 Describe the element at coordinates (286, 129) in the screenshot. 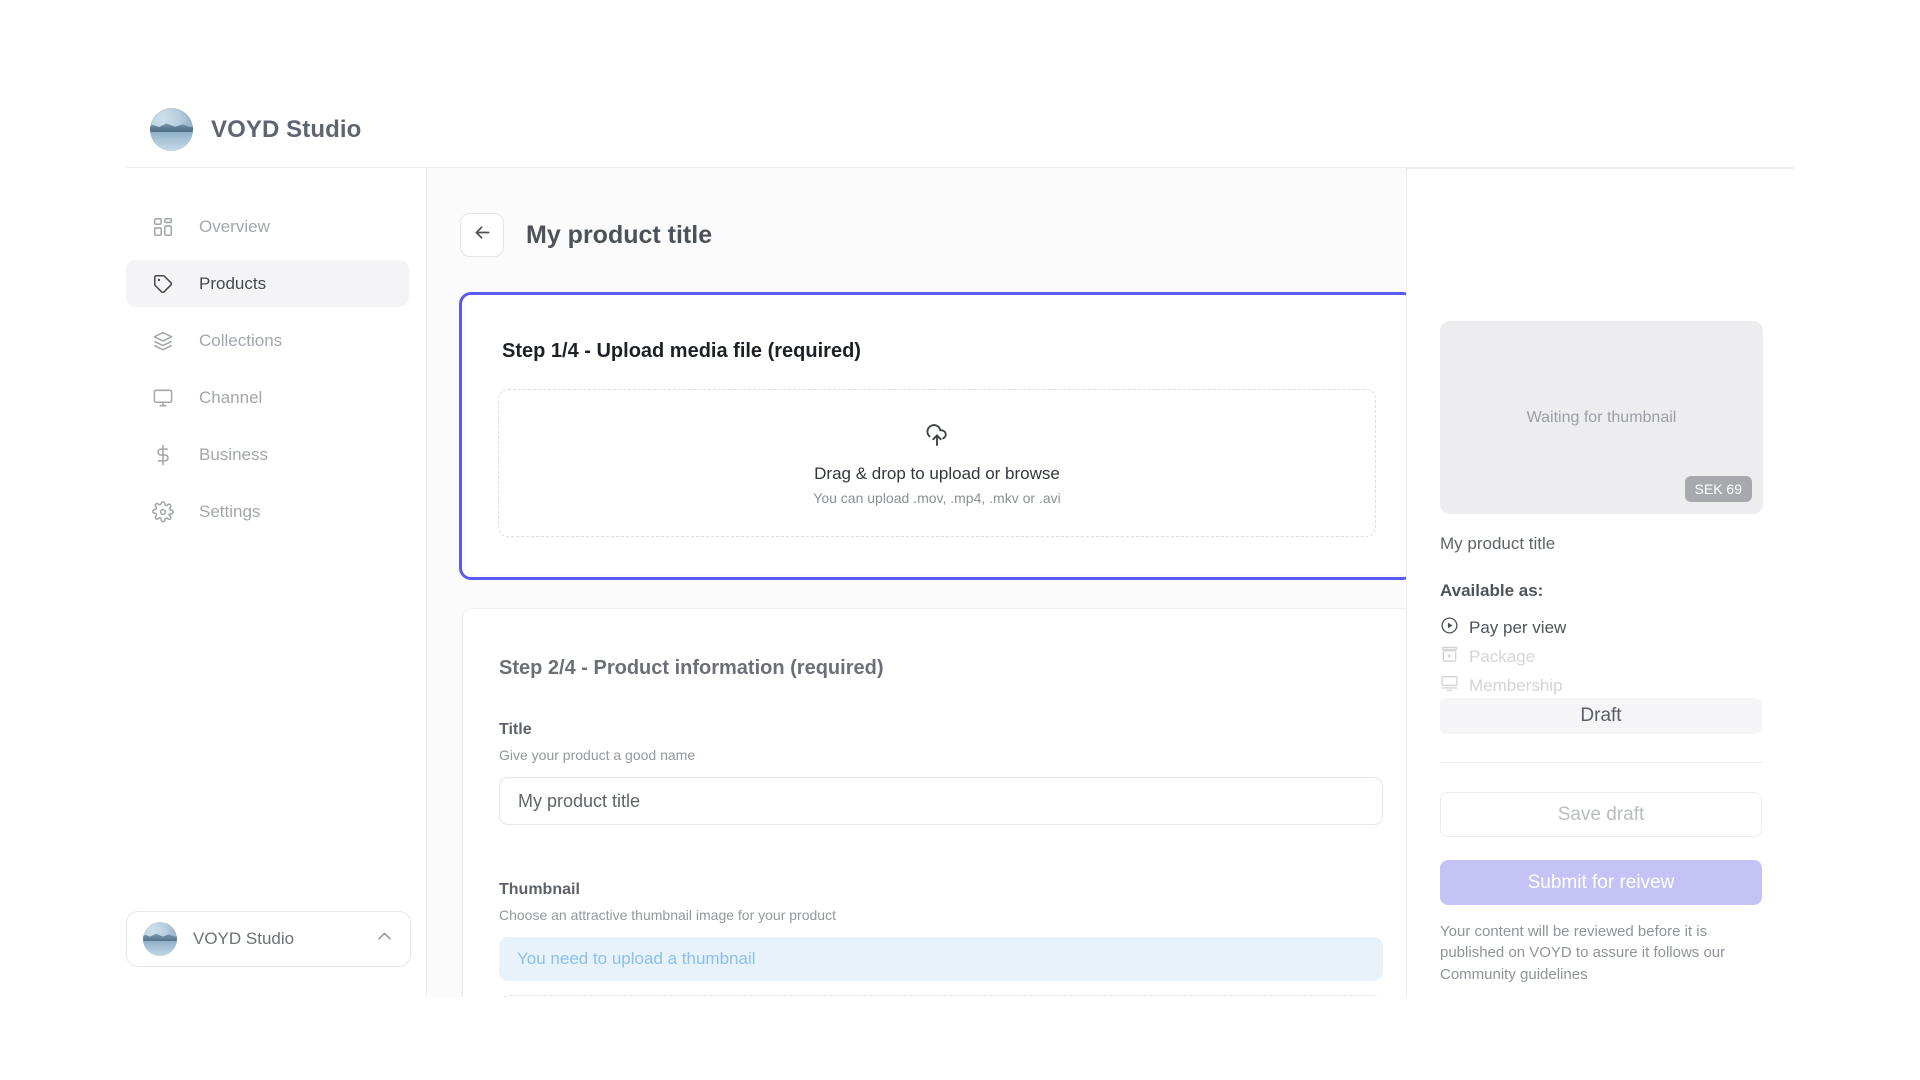

I see `brand-name: VOYD Studio` at that location.